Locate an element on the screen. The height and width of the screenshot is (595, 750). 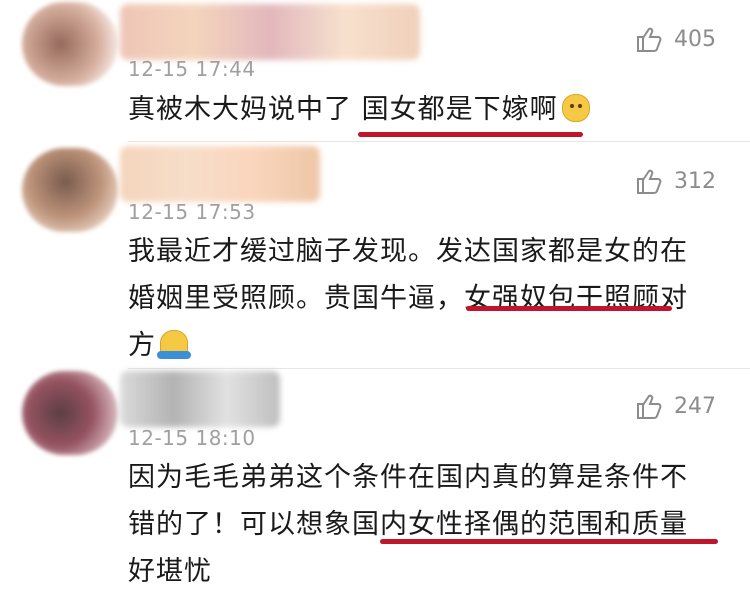
comment-text-content: 真被木大妈说中了 国女都是下嫁啊 is located at coordinates (343, 109).